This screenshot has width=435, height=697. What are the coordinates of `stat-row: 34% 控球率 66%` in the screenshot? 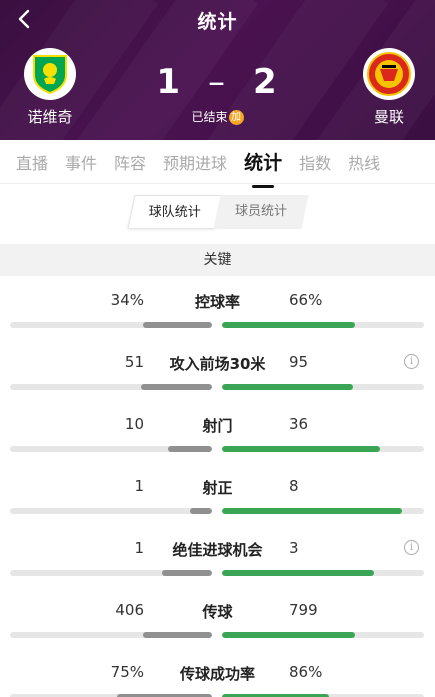 It's located at (217, 307).